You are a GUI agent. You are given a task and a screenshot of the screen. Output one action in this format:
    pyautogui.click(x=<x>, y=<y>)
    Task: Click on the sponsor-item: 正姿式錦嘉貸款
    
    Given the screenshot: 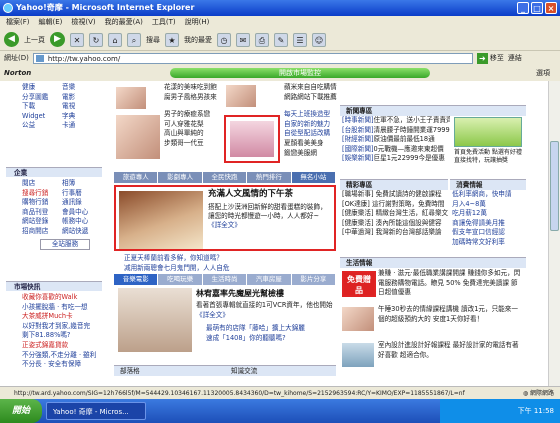 What is the action you would take?
    pyautogui.click(x=62, y=346)
    